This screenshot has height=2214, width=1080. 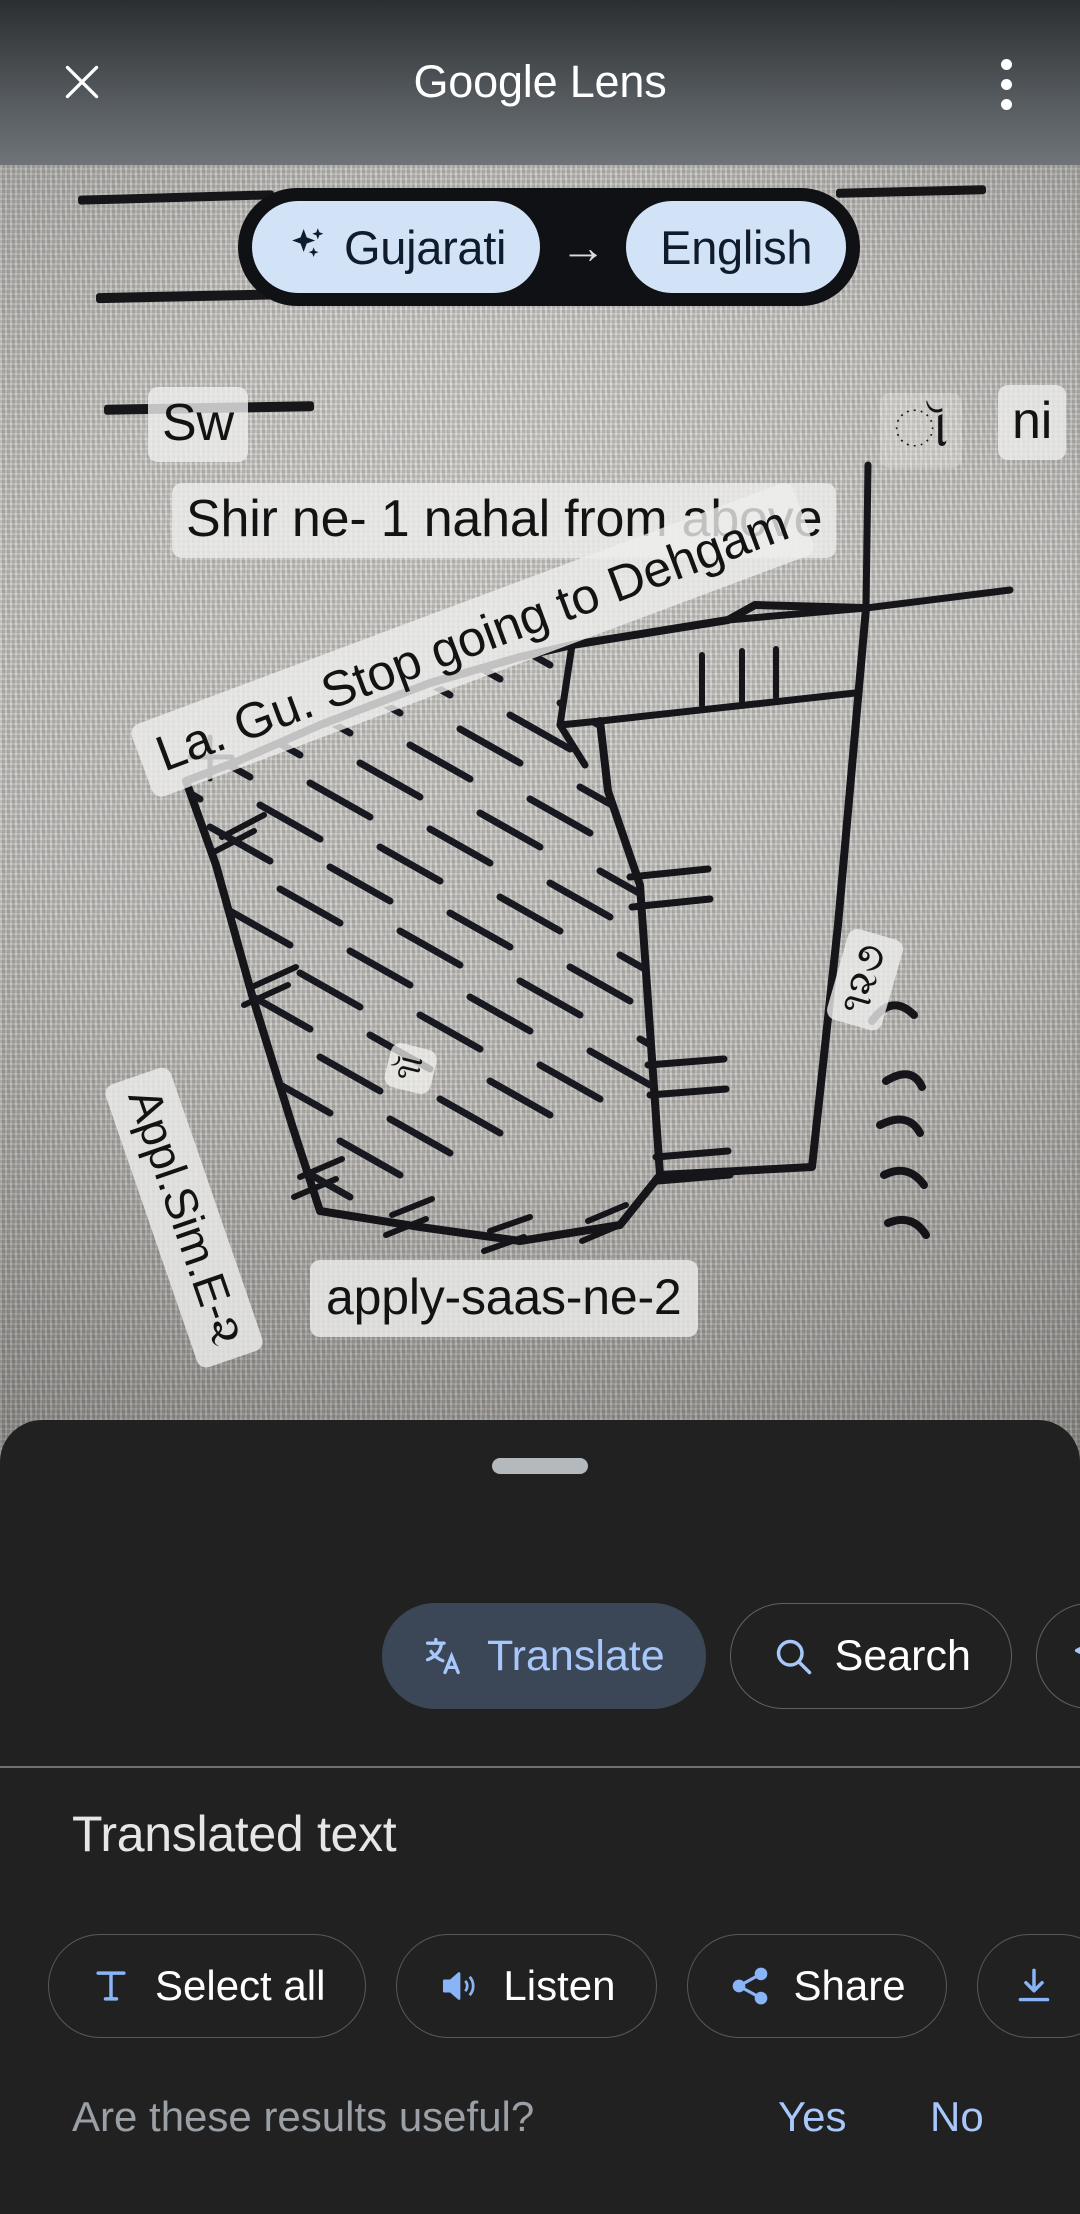 I want to click on source-language-label: Gujarati, so click(x=425, y=247).